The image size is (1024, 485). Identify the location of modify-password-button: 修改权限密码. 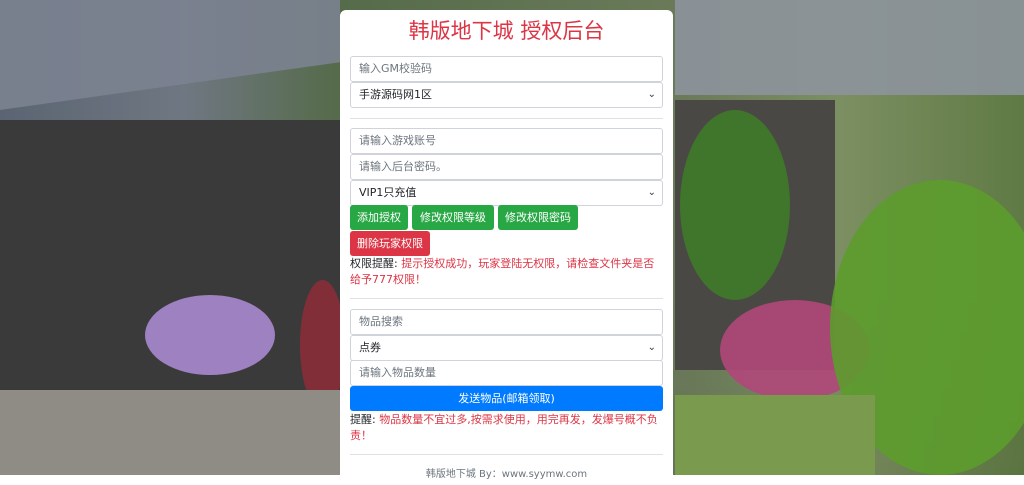
(538, 217).